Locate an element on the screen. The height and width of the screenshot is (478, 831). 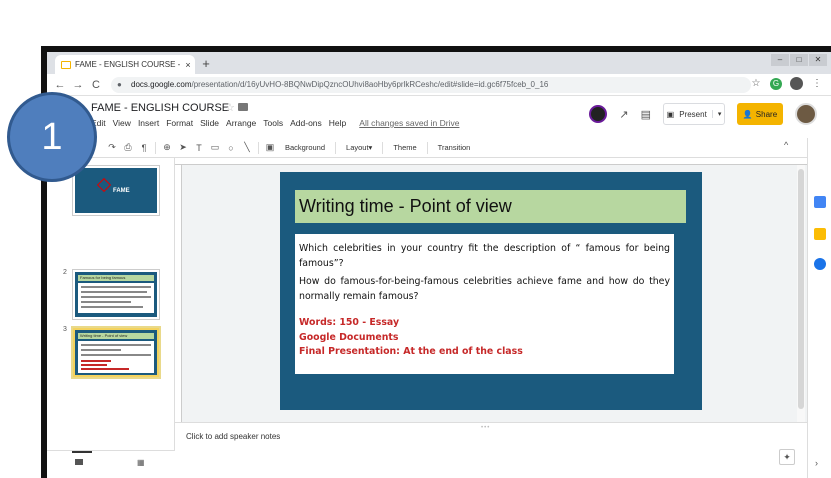
word-count-line: Words: 150 - Essay is located at coordinates (349, 322).